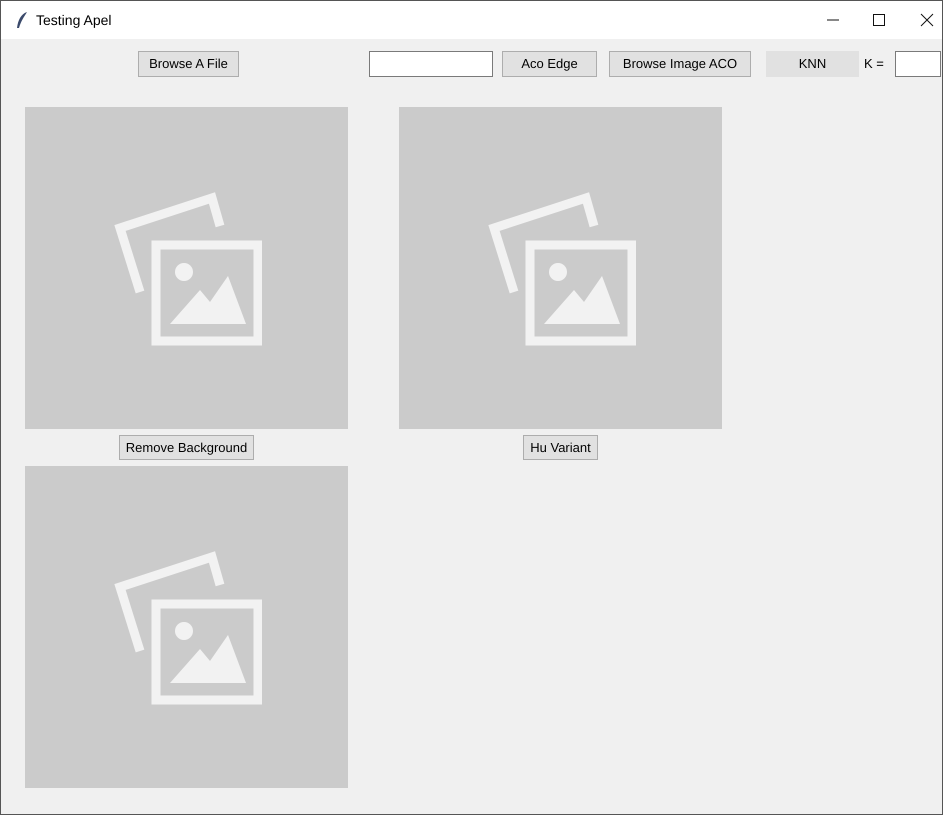  I want to click on close-icon, so click(927, 20).